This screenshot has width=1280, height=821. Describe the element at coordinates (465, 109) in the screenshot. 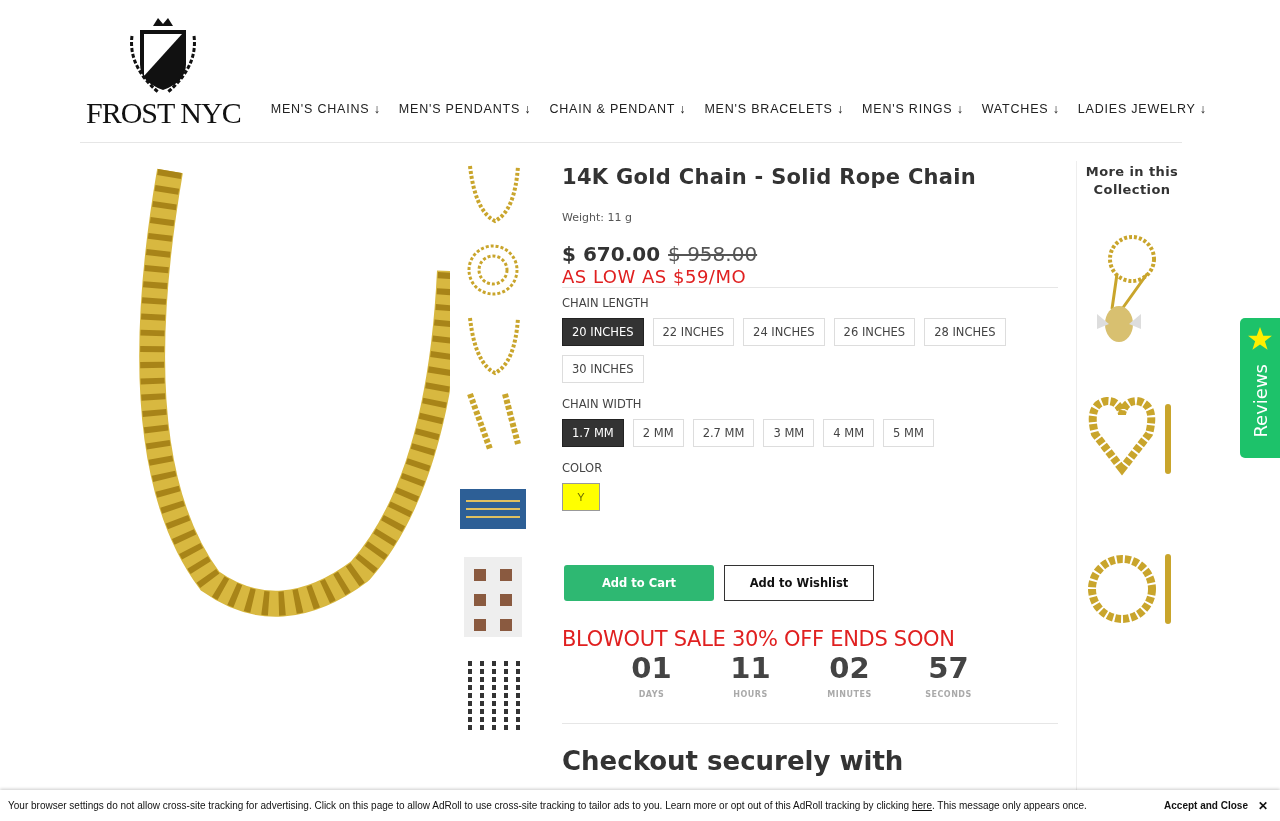

I see `nav-link: MEN'S PENDANTS ↓` at that location.